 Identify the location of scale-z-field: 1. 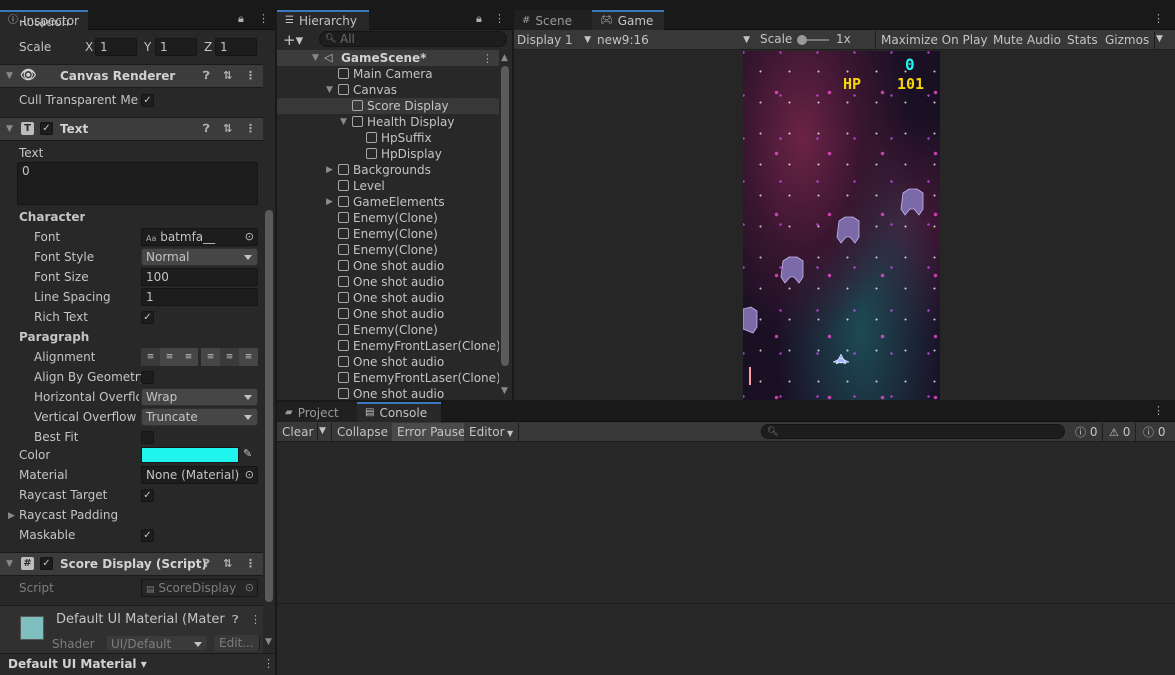
(236, 47).